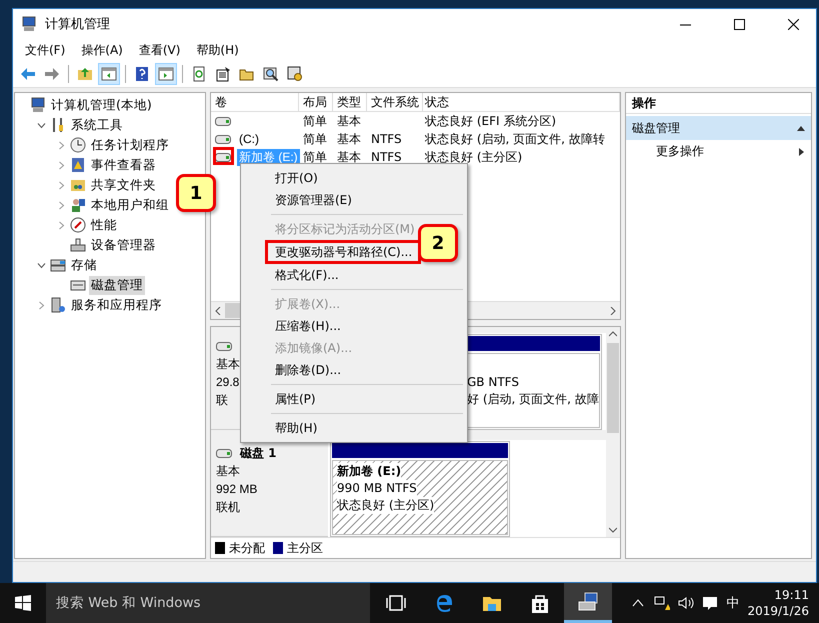 Image resolution: width=819 pixels, height=623 pixels. What do you see at coordinates (258, 453) in the screenshot?
I see `disk-name: 磁盘 1` at bounding box center [258, 453].